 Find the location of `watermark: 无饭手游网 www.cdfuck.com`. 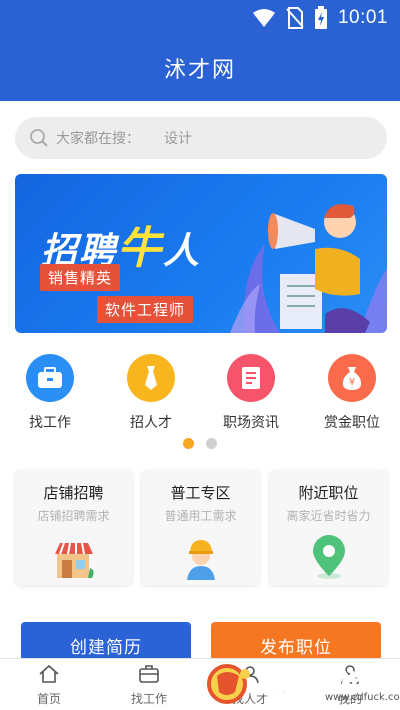

watermark: 无饭手游网 www.cdfuck.com is located at coordinates (302, 685).